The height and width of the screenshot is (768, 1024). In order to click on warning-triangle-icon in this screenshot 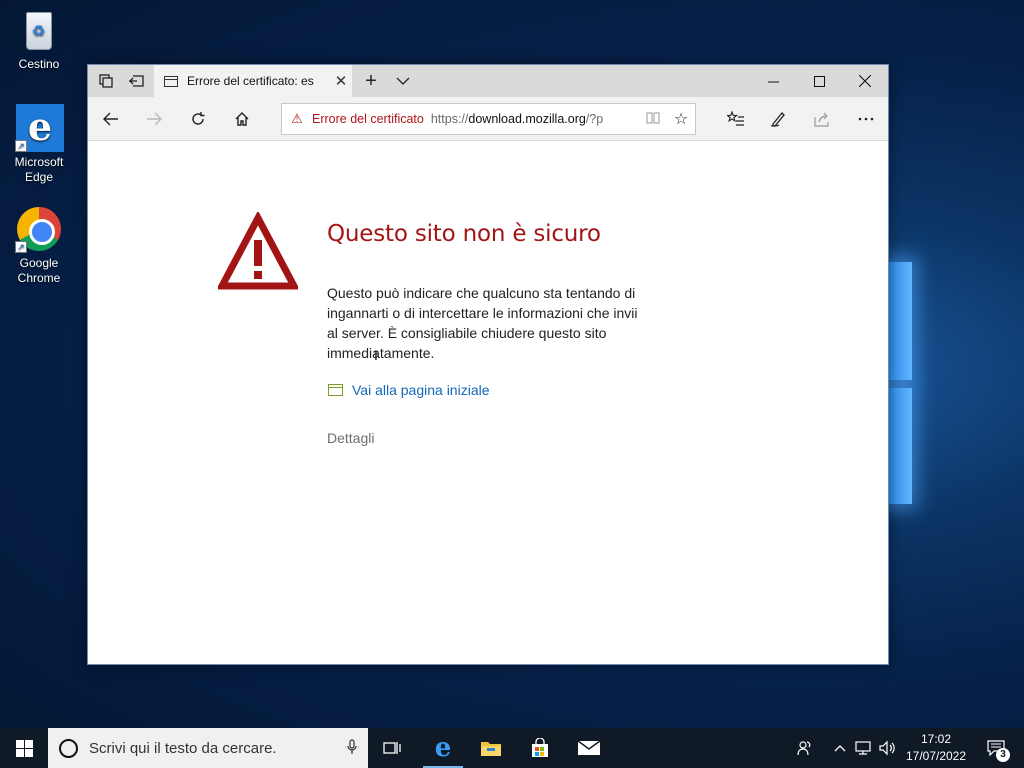, I will do `click(258, 251)`.